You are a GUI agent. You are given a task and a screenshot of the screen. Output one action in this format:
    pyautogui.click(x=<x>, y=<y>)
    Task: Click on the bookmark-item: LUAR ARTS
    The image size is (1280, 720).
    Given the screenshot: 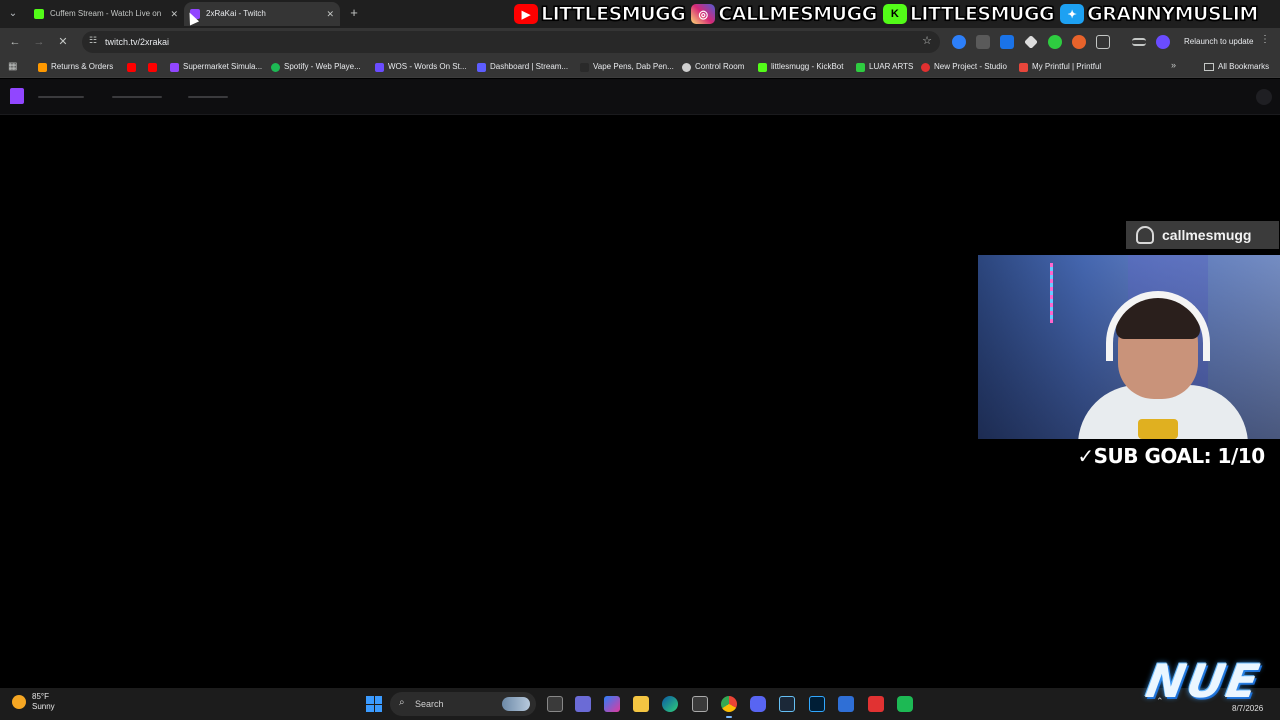 What is the action you would take?
    pyautogui.click(x=884, y=67)
    